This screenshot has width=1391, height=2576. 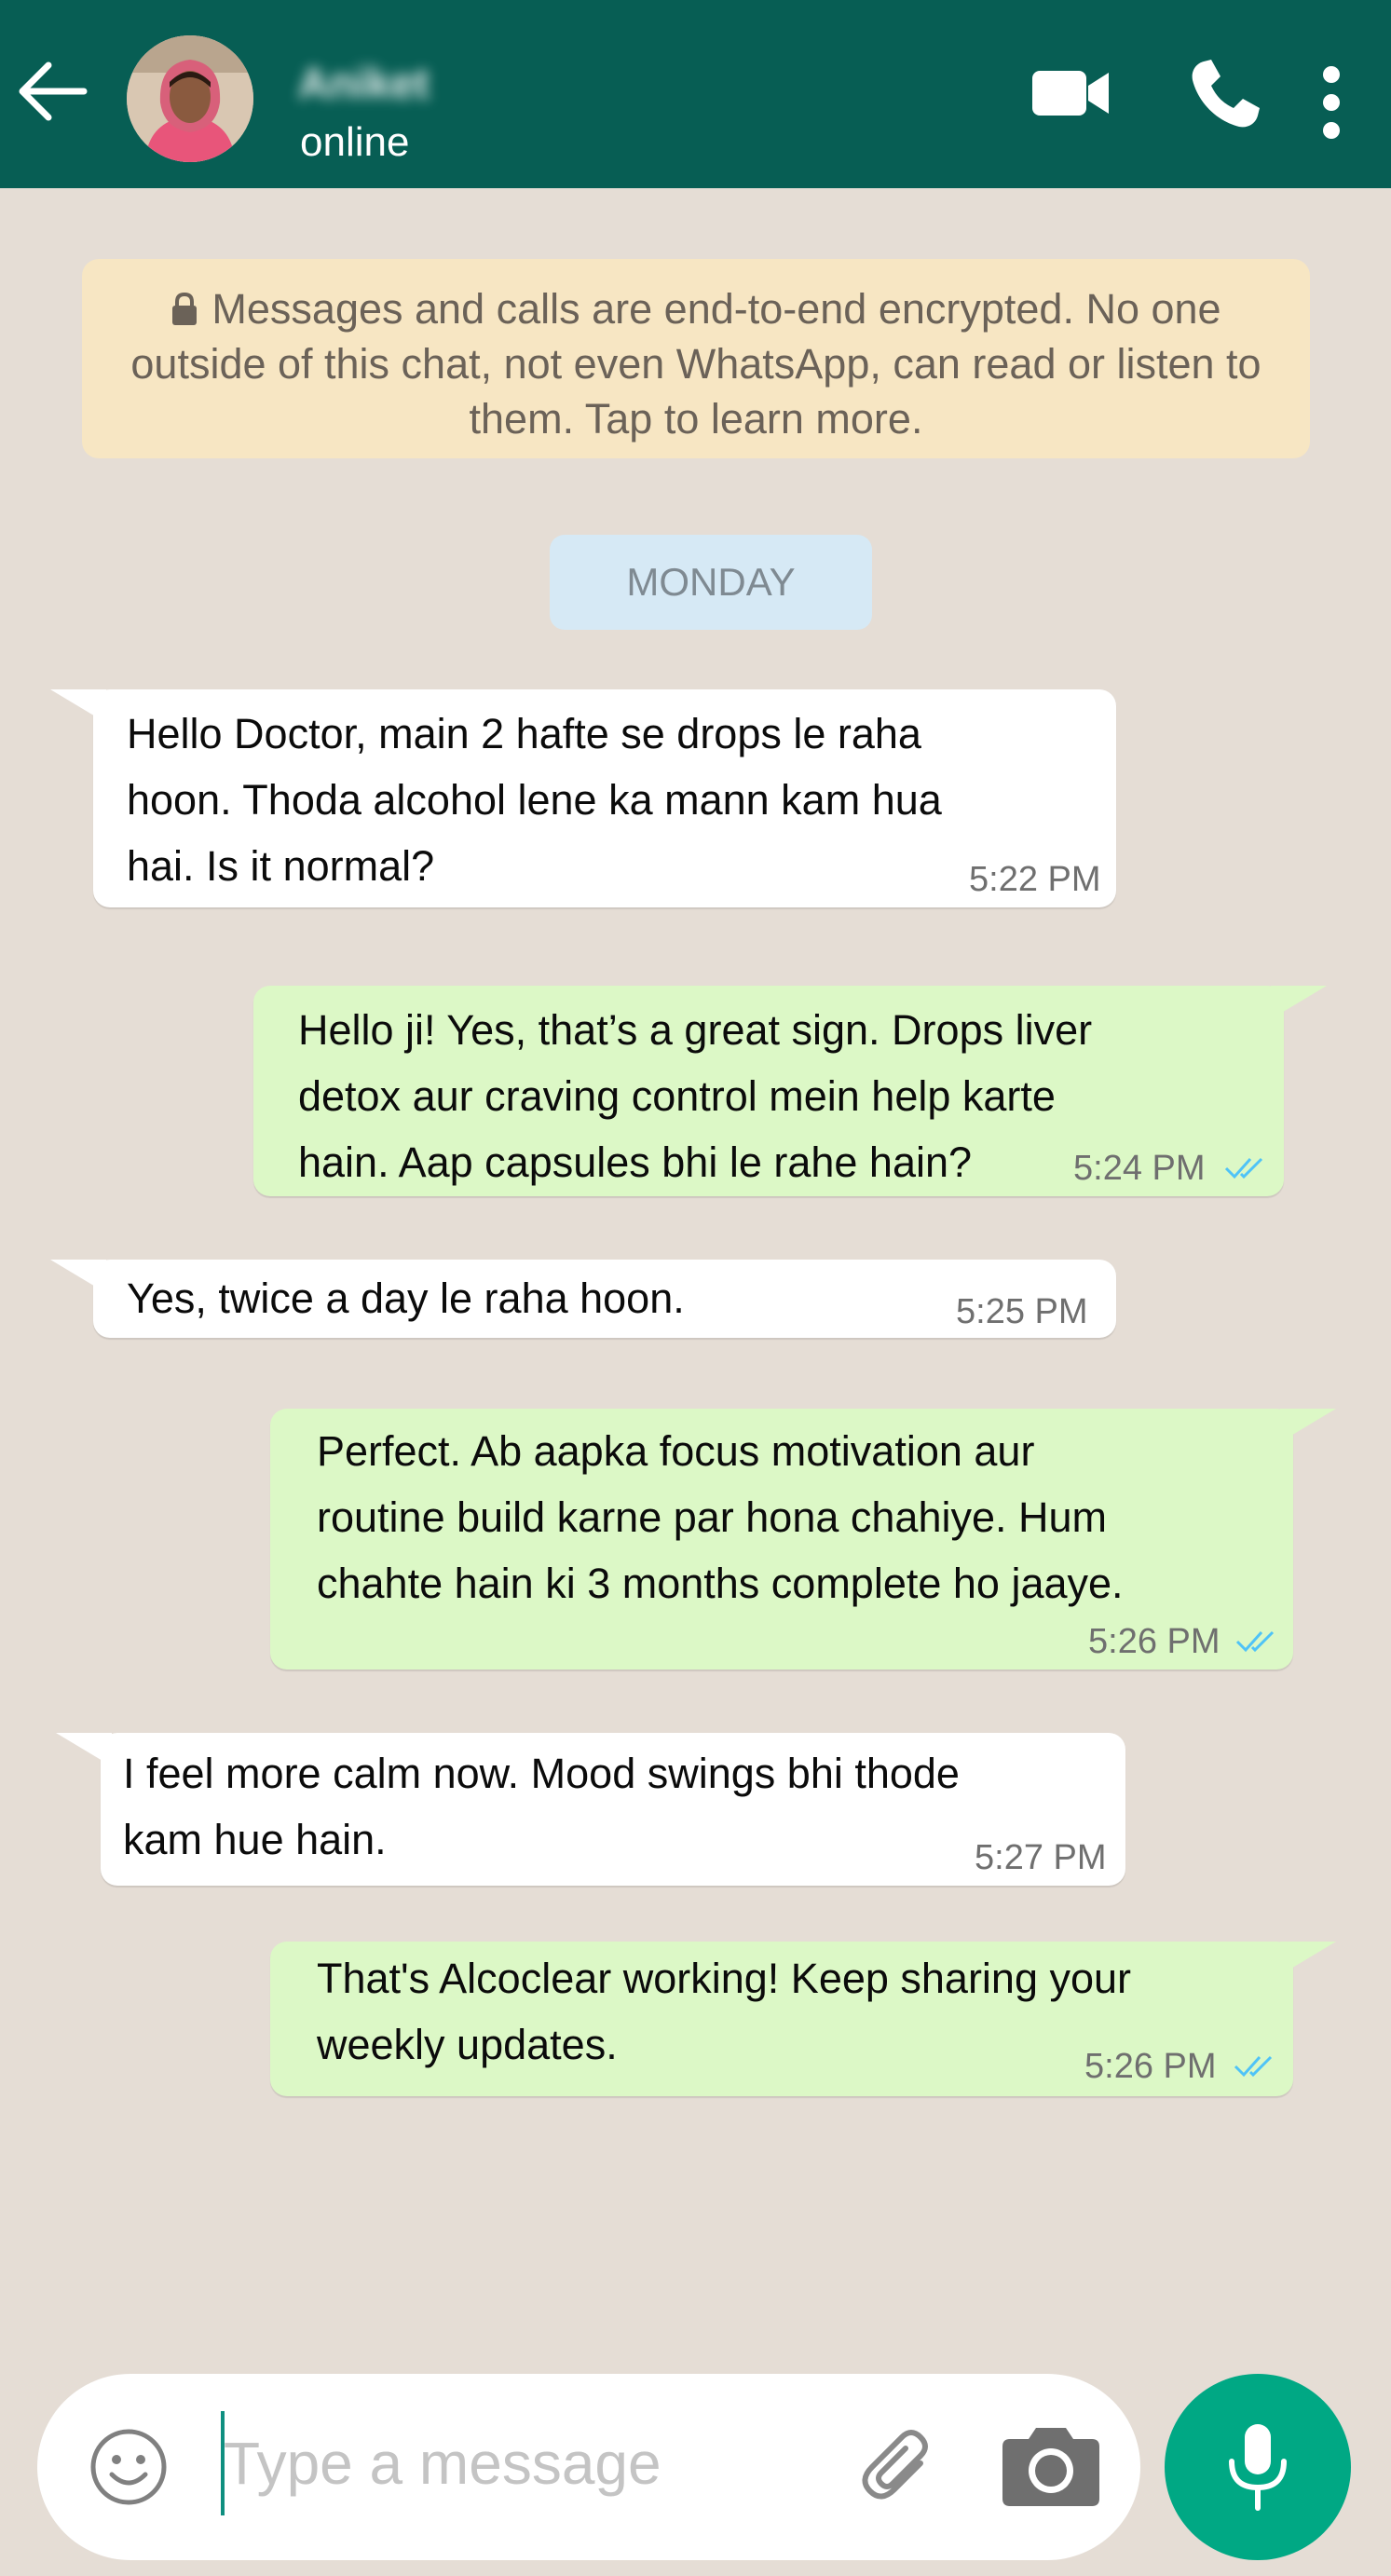 I want to click on camera-icon, so click(x=1050, y=2467).